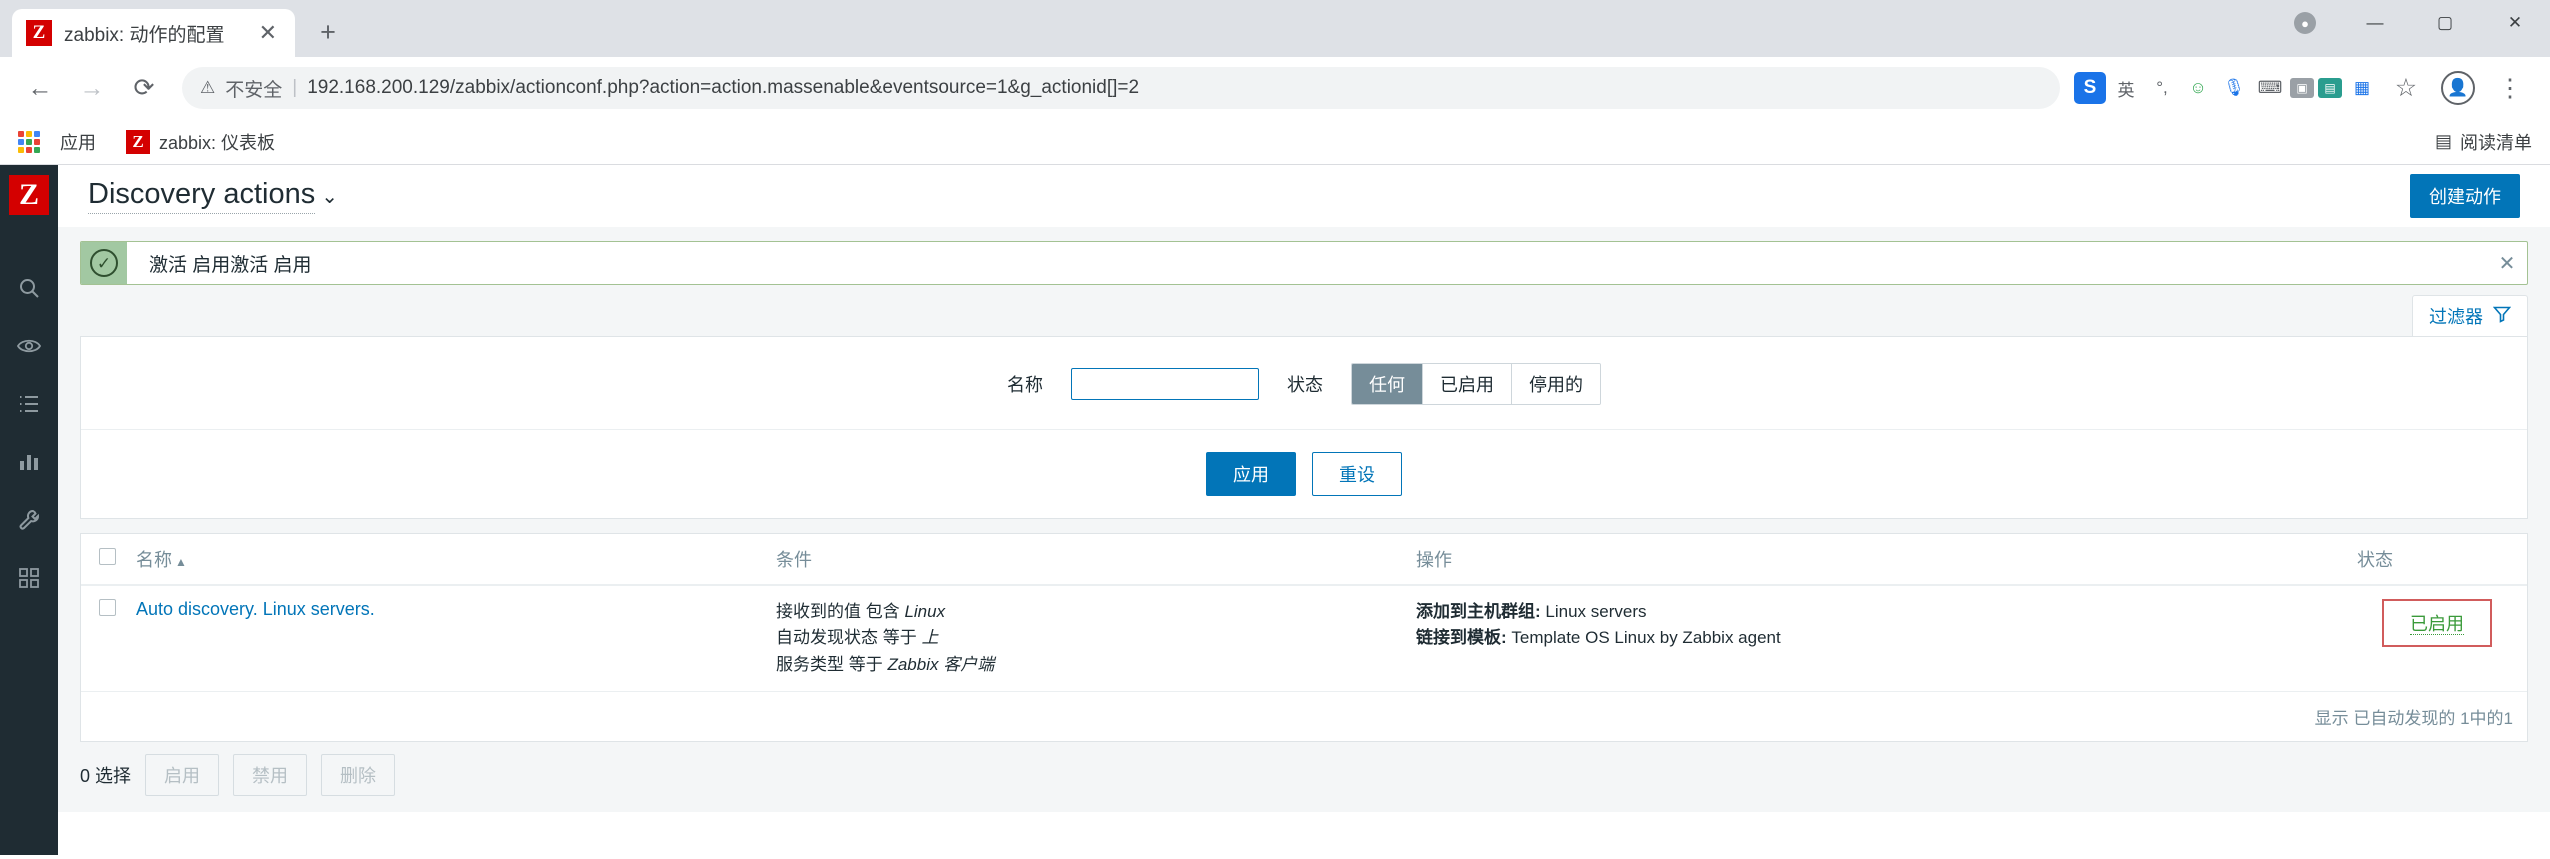 The width and height of the screenshot is (2550, 859). I want to click on operation-line: 添加到主机群组: Linux servers, so click(1876, 612).